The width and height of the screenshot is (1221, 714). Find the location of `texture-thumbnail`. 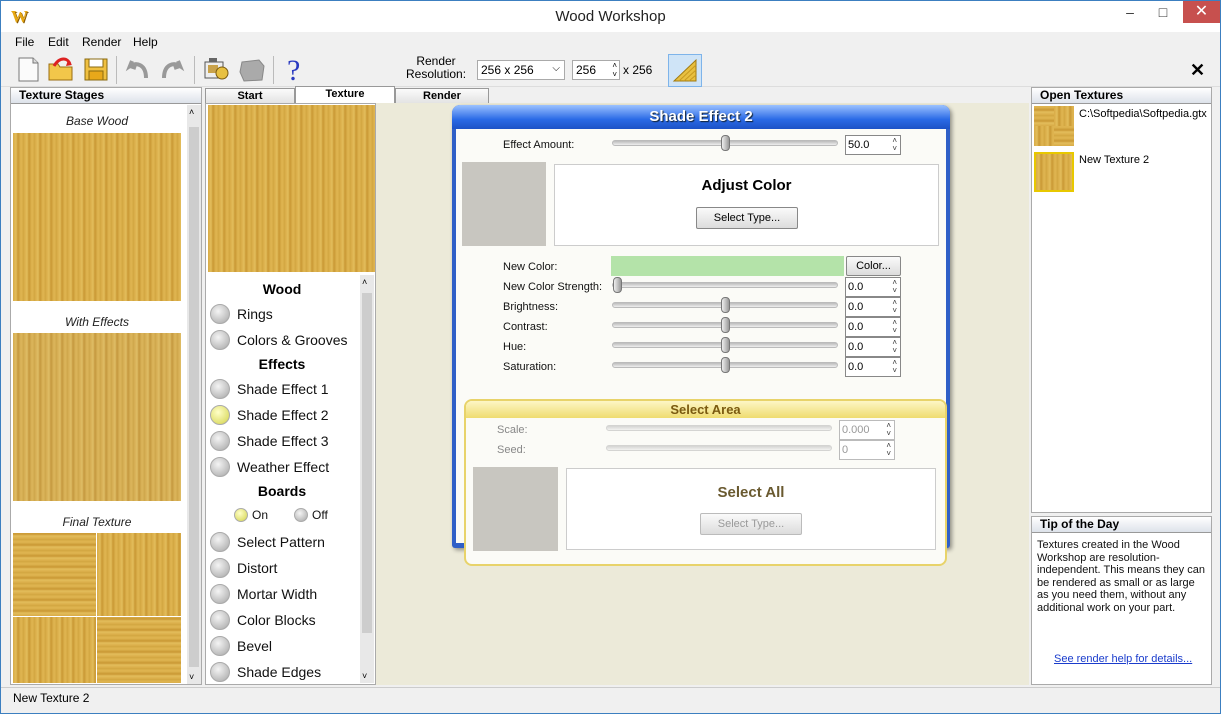

texture-thumbnail is located at coordinates (1054, 126).